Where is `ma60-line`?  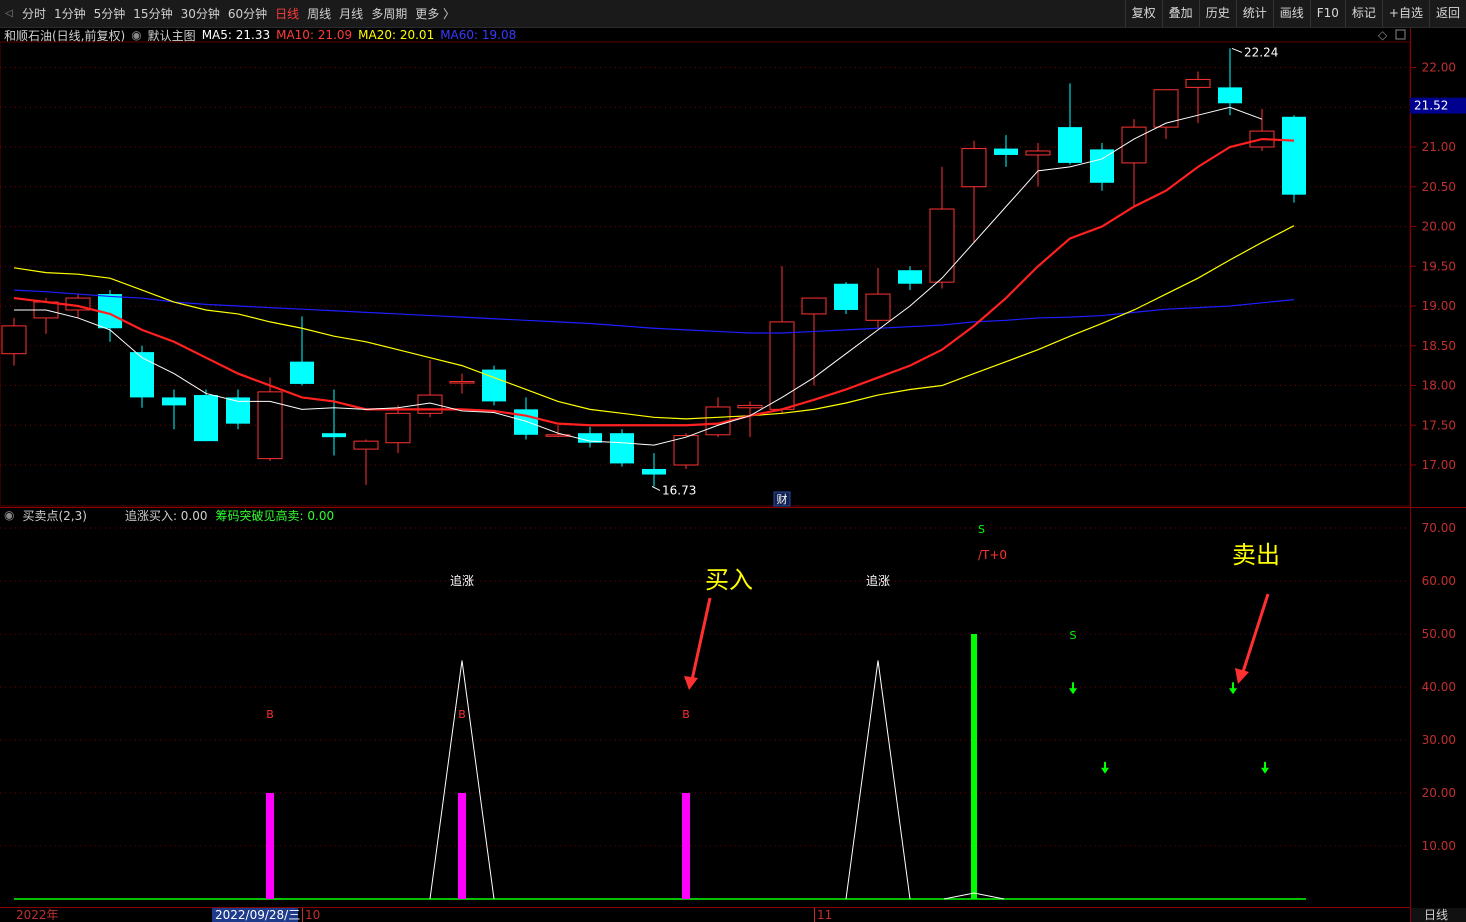
ma60-line is located at coordinates (654, 311).